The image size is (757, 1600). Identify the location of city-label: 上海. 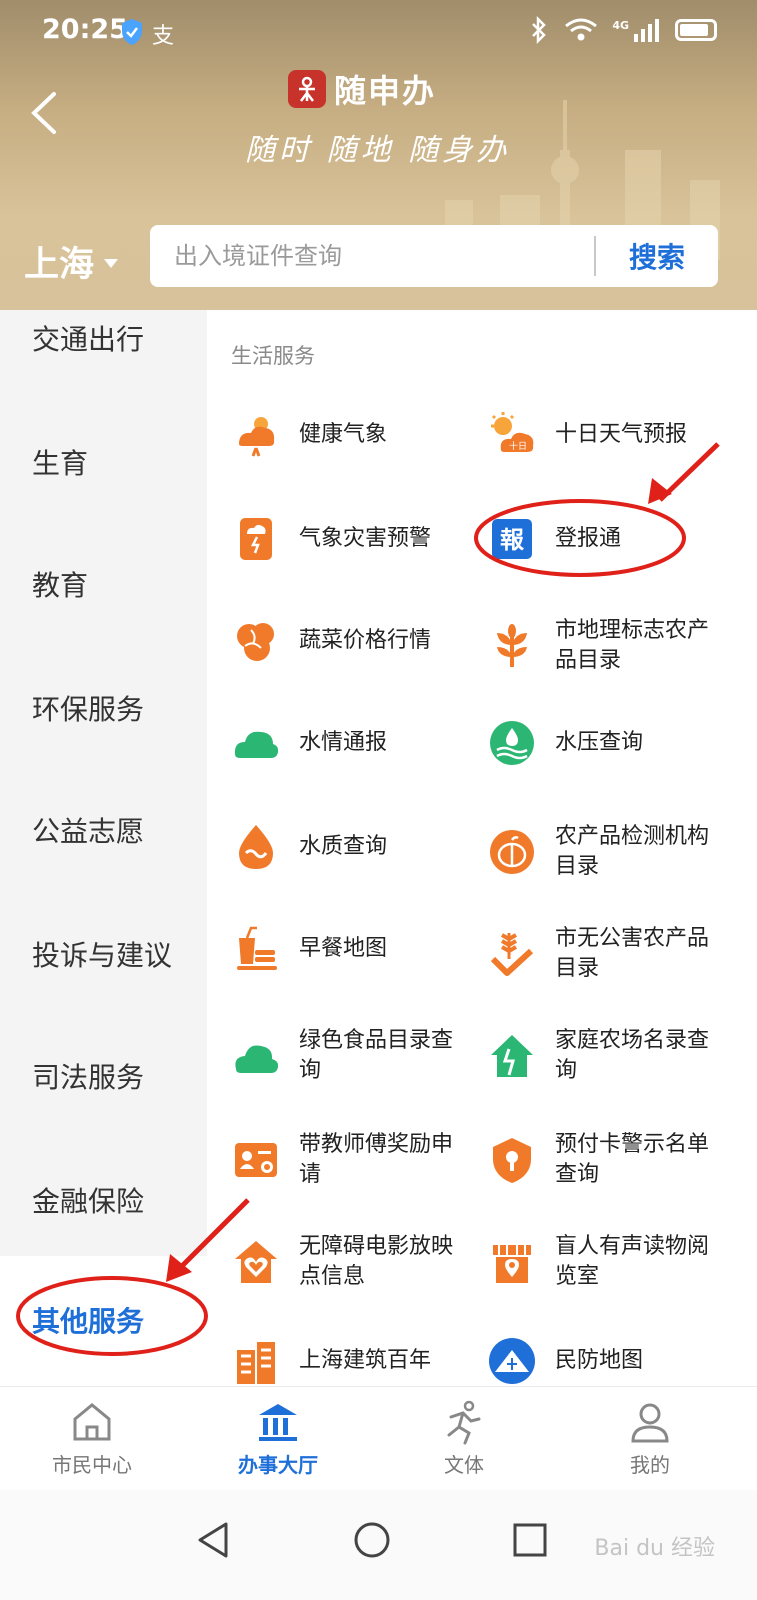
(59, 265).